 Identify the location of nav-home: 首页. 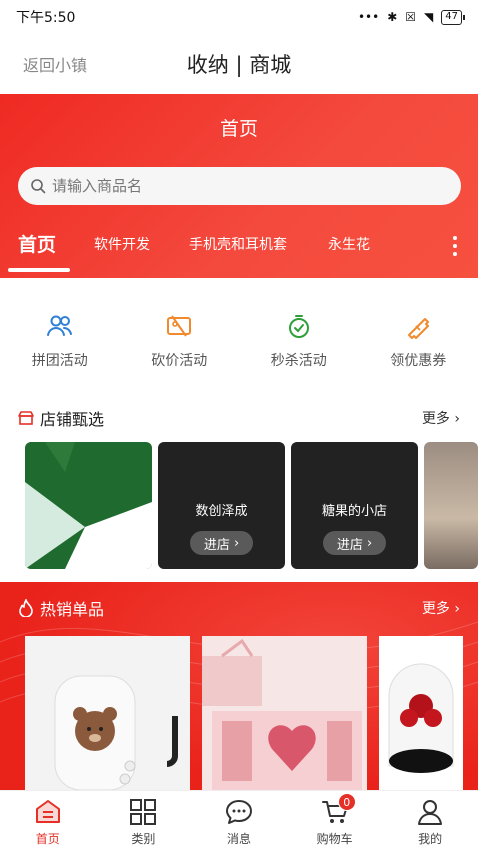
(48, 820).